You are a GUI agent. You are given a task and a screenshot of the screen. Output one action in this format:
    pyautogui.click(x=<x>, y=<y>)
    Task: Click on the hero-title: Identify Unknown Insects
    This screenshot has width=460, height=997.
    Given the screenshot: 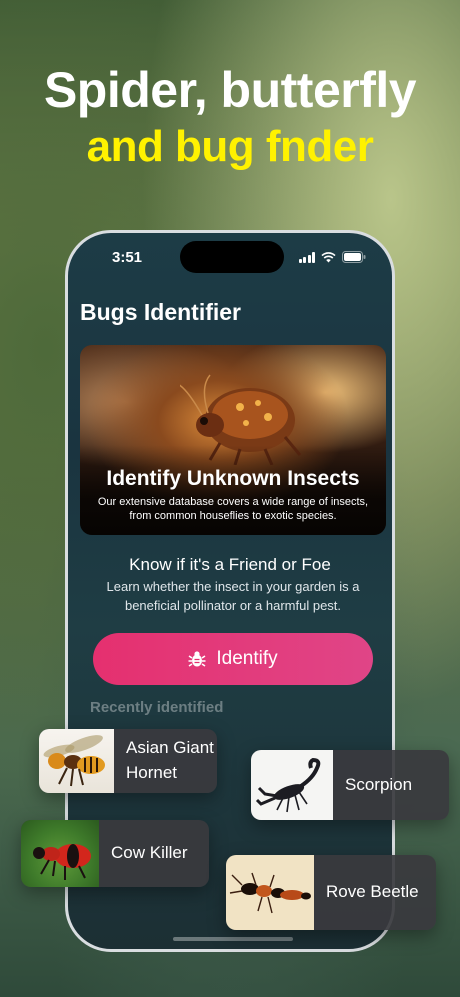 What is the action you would take?
    pyautogui.click(x=233, y=478)
    